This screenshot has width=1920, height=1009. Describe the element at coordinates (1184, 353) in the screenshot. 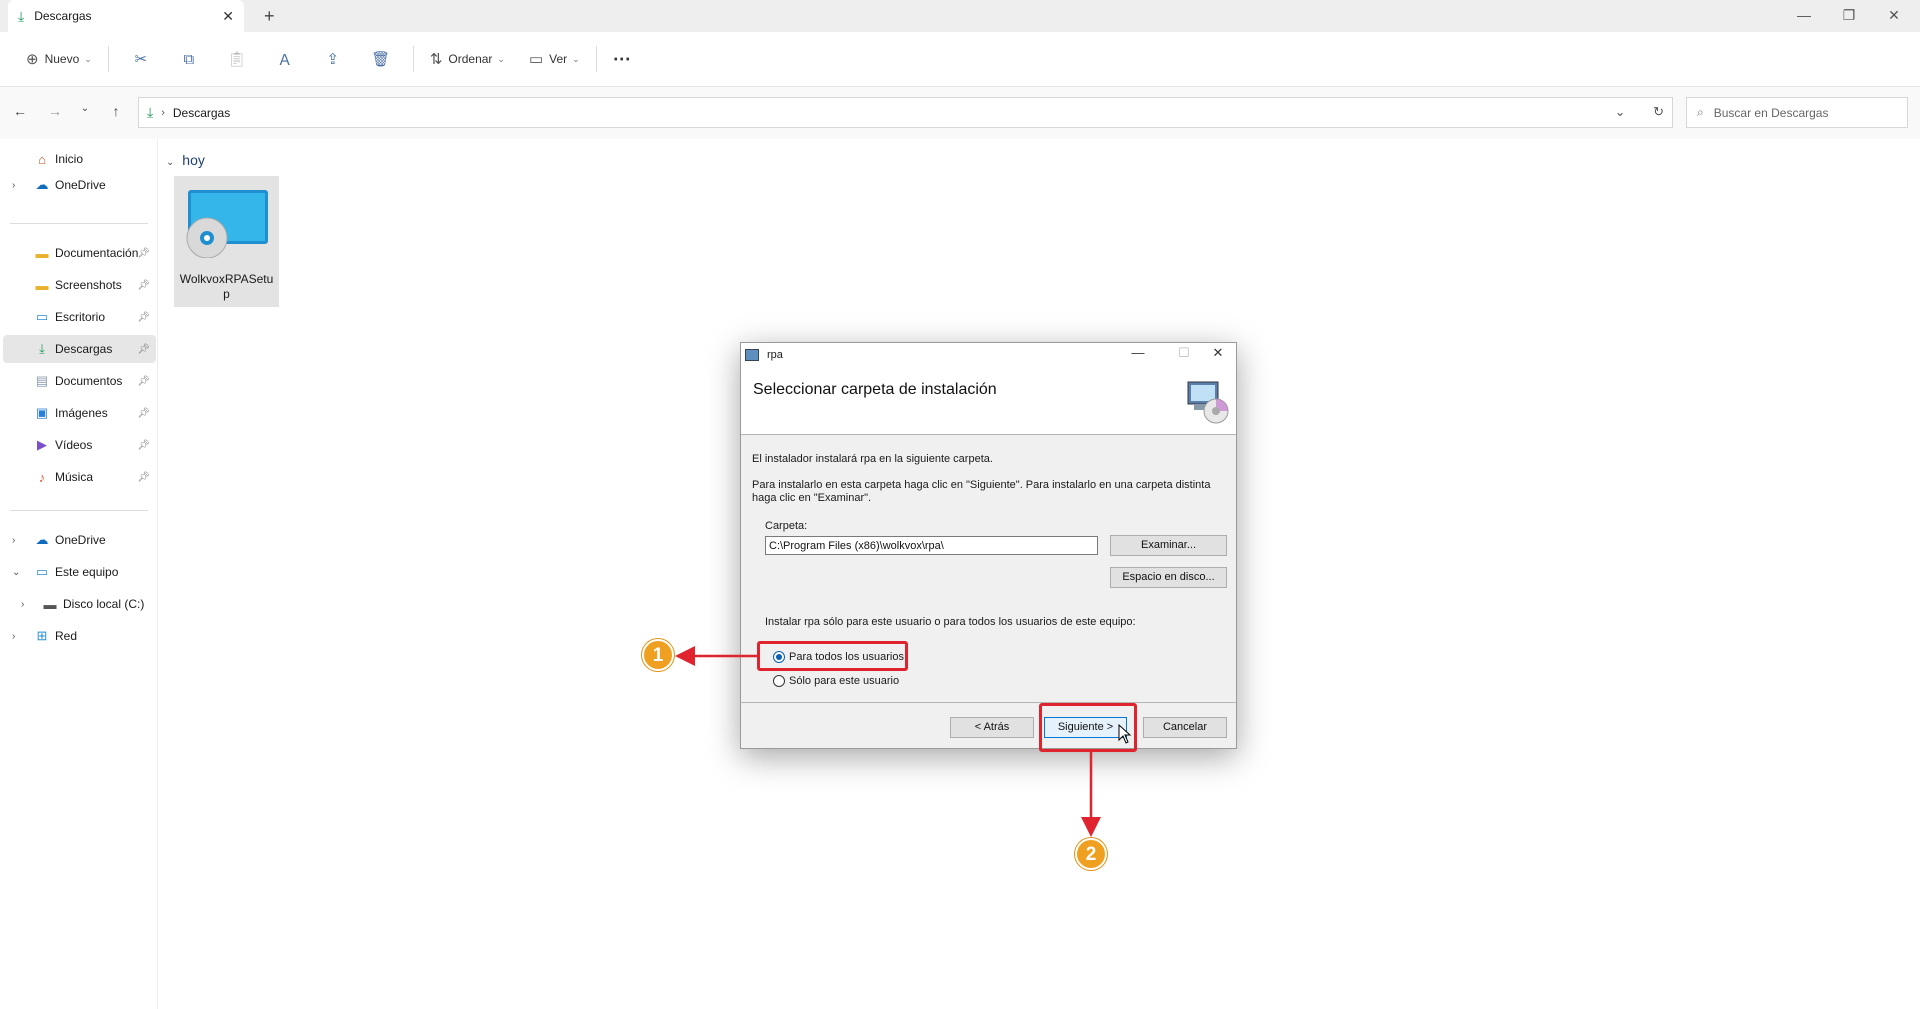

I see `dialog-maximize-button: ☐` at that location.